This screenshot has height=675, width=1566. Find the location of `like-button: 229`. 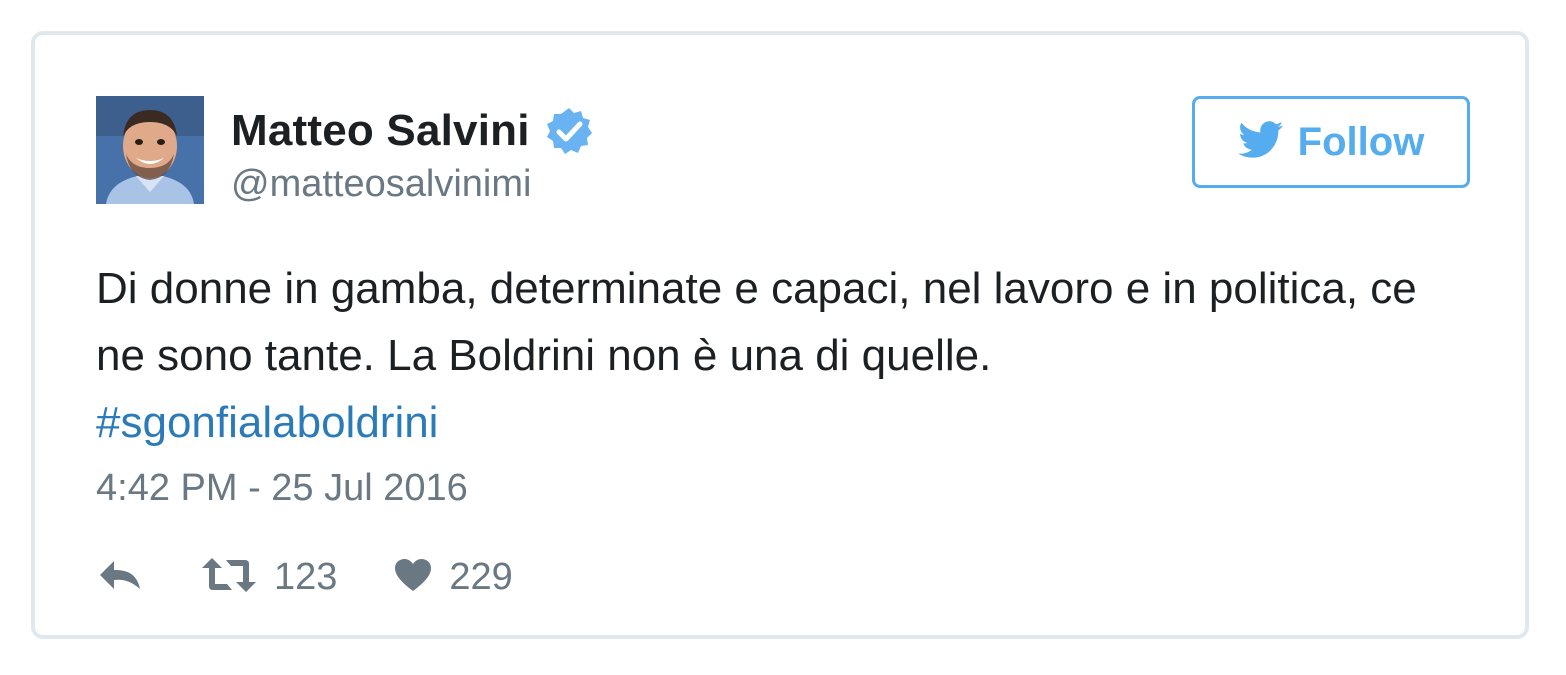

like-button: 229 is located at coordinates (453, 577).